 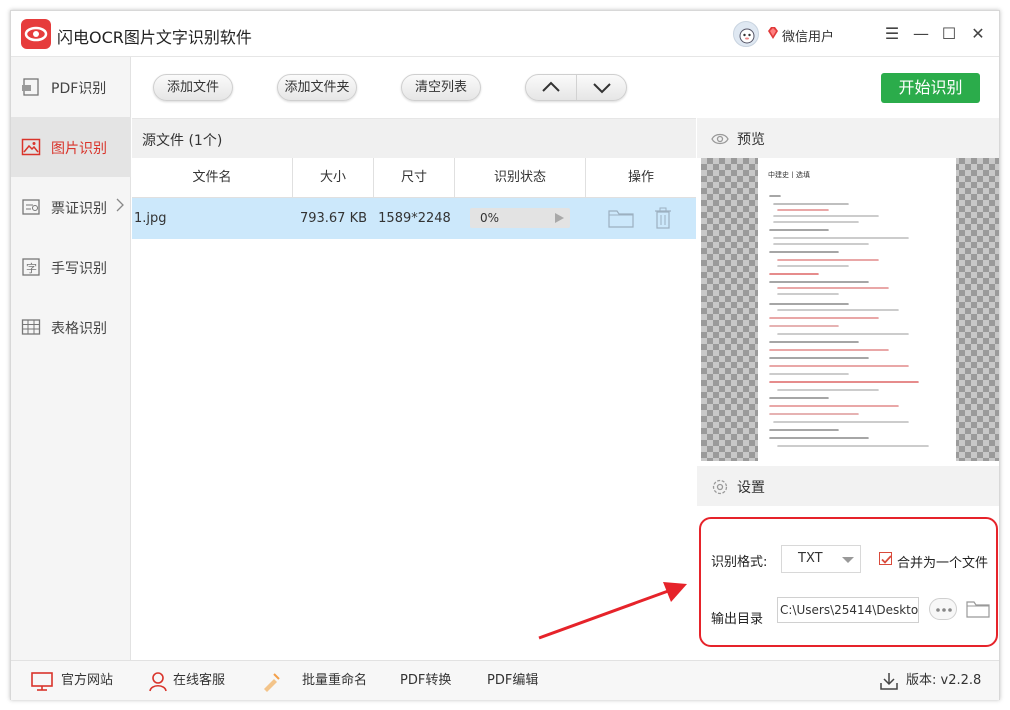 I want to click on handwriting-icon: 字, so click(x=31, y=267).